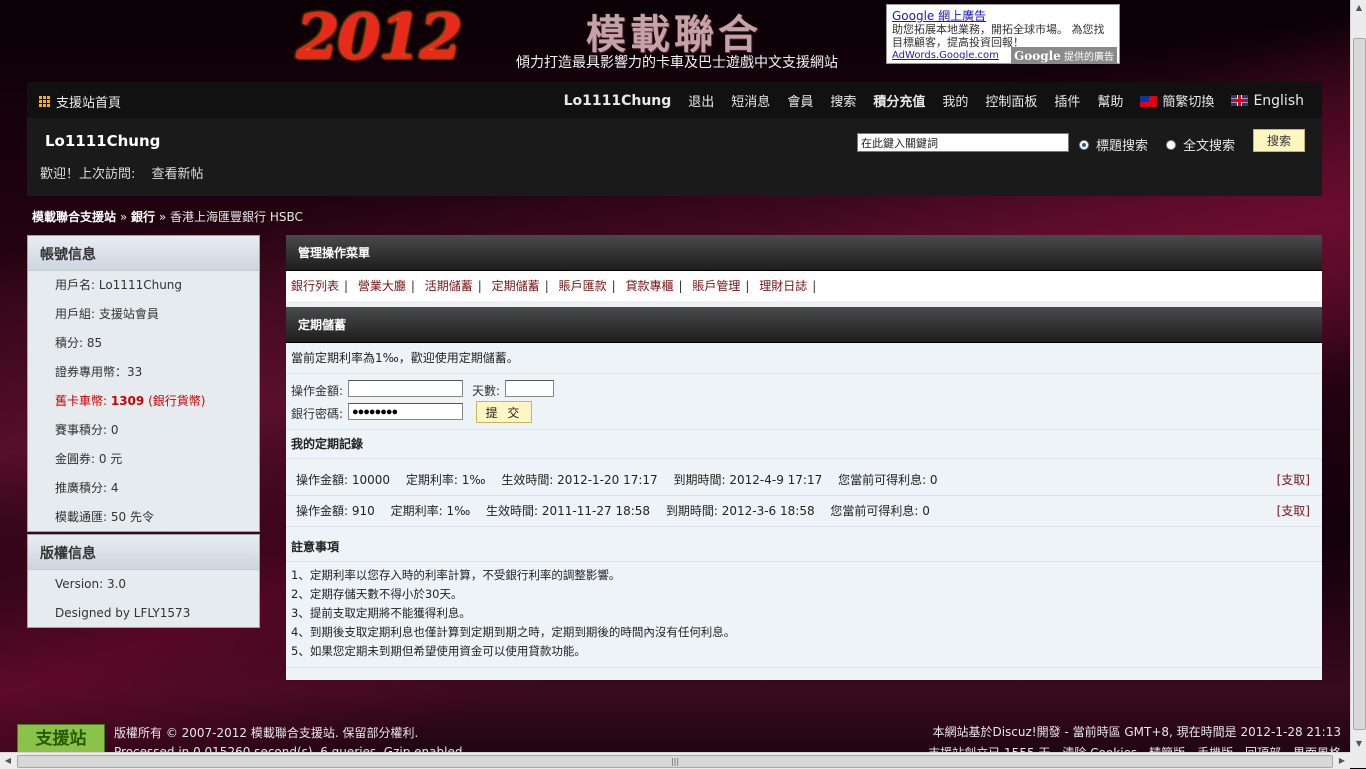 The width and height of the screenshot is (1366, 769). I want to click on ad-url-link: AdWords.Google.com, so click(945, 55).